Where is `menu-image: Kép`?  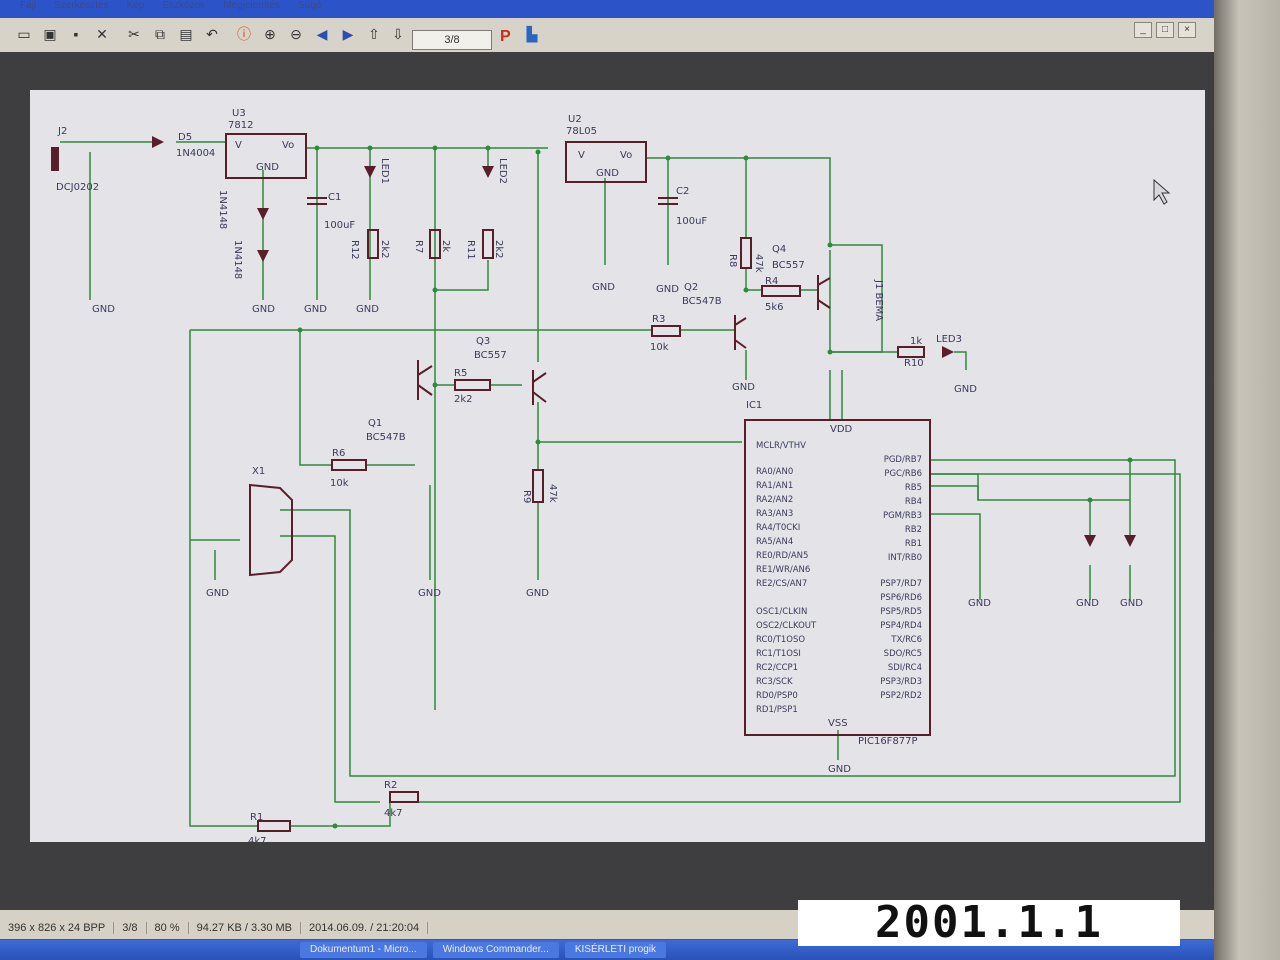
menu-image: Kép is located at coordinates (136, 7).